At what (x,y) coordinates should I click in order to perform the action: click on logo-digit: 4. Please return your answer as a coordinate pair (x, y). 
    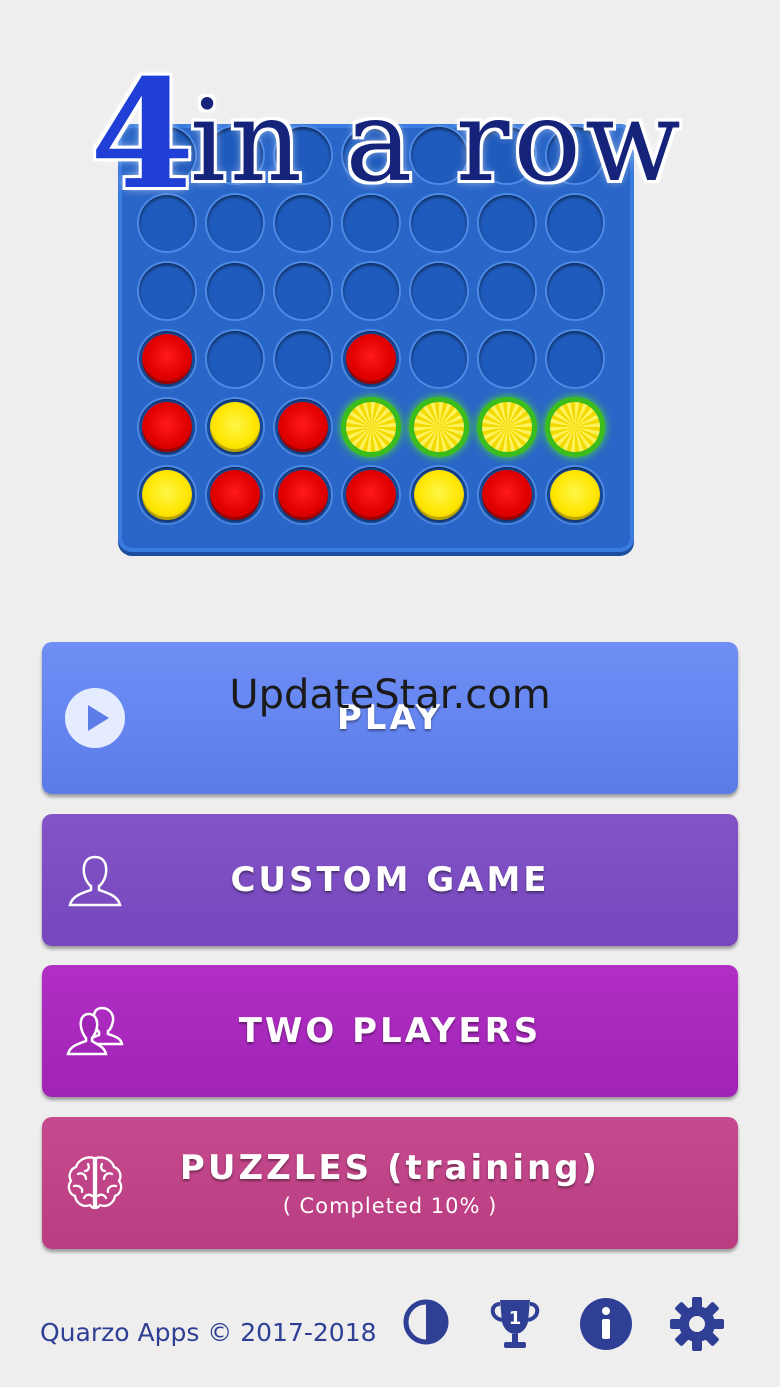
    Looking at the image, I should click on (142, 135).